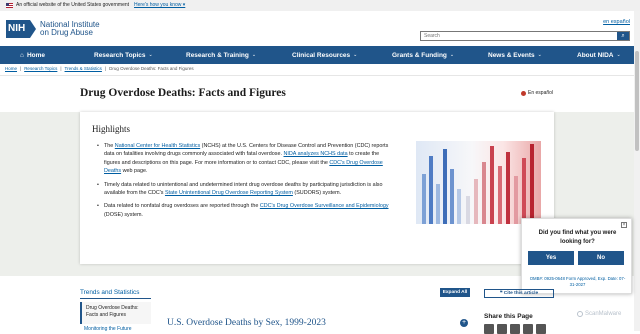 This screenshot has height=334, width=640. I want to click on nav-research-training: Research & Training ⌄, so click(239, 55).